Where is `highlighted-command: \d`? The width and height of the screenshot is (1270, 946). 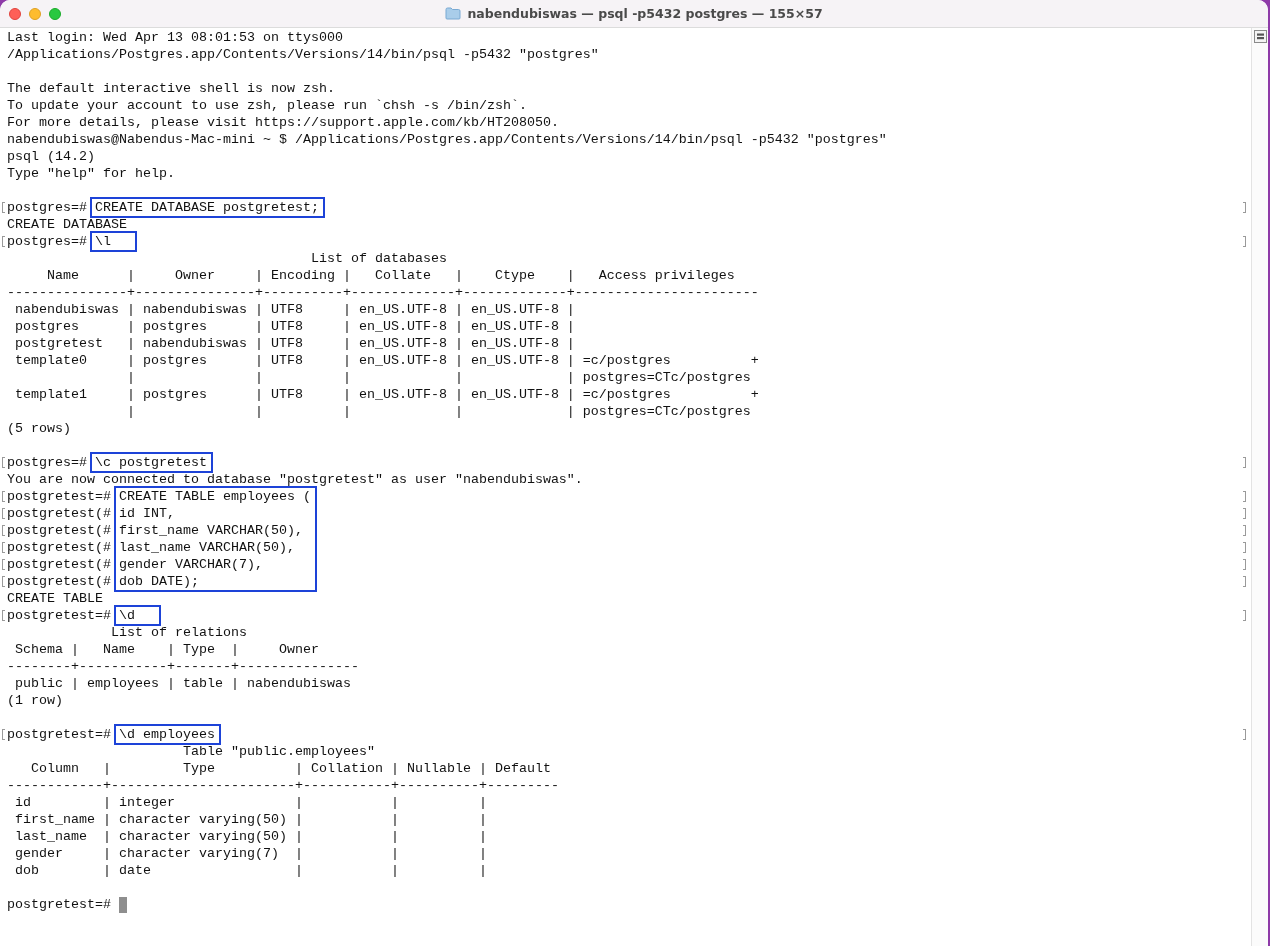 highlighted-command: \d is located at coordinates (137, 615).